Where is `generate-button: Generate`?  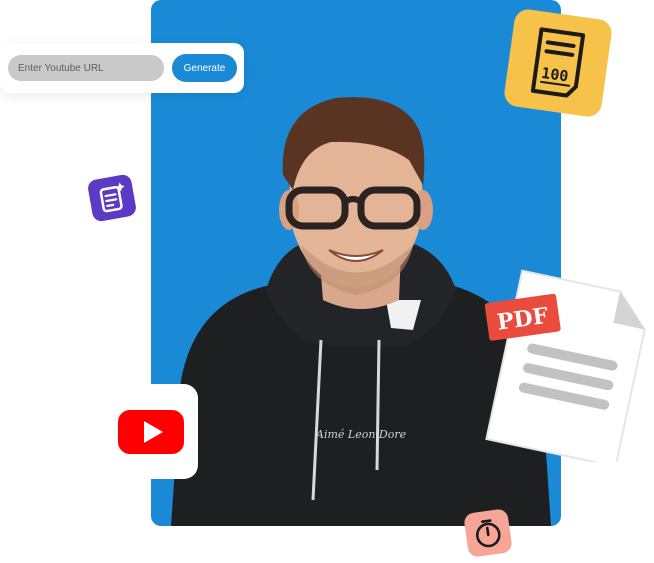
generate-button: Generate is located at coordinates (204, 68).